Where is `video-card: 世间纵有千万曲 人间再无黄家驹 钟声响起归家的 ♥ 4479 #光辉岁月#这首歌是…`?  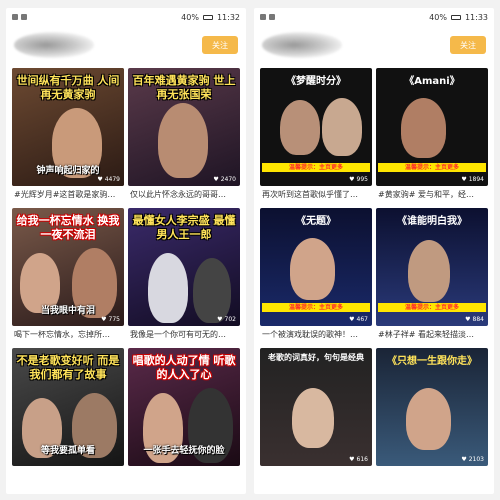 video-card: 世间纵有千万曲 人间再无黄家驹 钟声响起归家的 ♥ 4479 #光辉岁月#这首歌是… is located at coordinates (68, 136).